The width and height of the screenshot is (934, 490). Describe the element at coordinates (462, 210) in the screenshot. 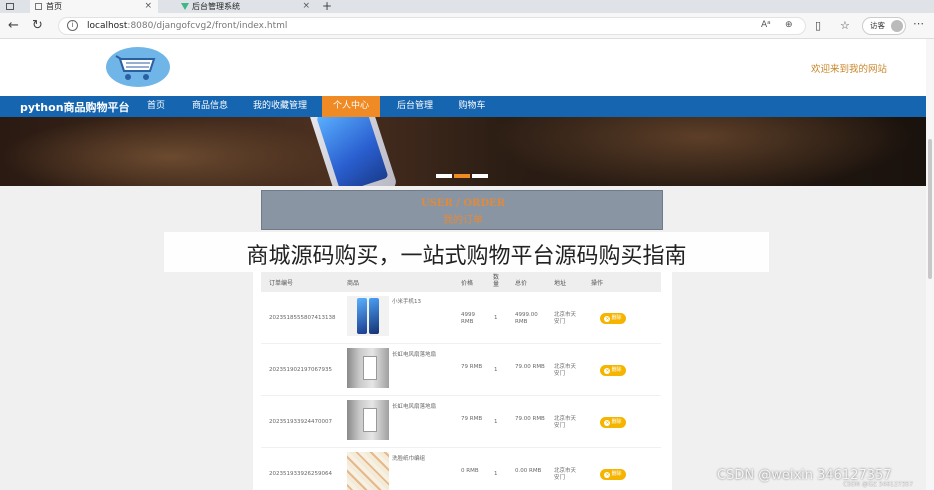

I see `order-section-title: USER / ORDER 我的订单` at that location.